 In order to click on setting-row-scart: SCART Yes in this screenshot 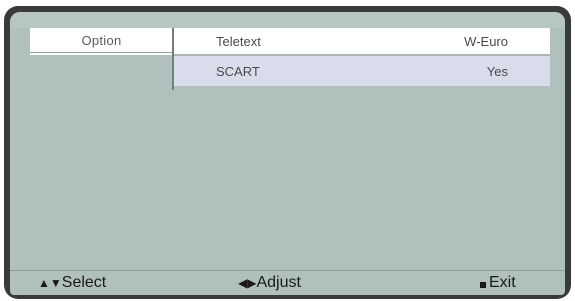, I will do `click(362, 71)`.